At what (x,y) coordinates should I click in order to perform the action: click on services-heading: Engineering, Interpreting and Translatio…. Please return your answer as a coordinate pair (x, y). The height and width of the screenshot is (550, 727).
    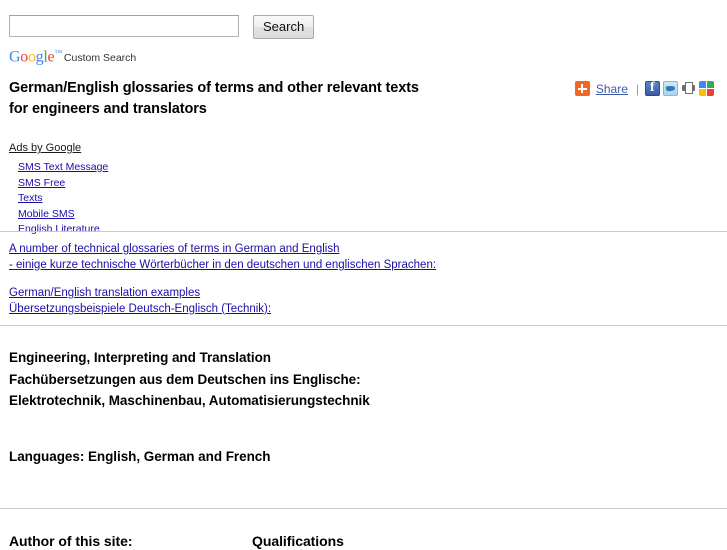
    Looking at the image, I should click on (189, 379).